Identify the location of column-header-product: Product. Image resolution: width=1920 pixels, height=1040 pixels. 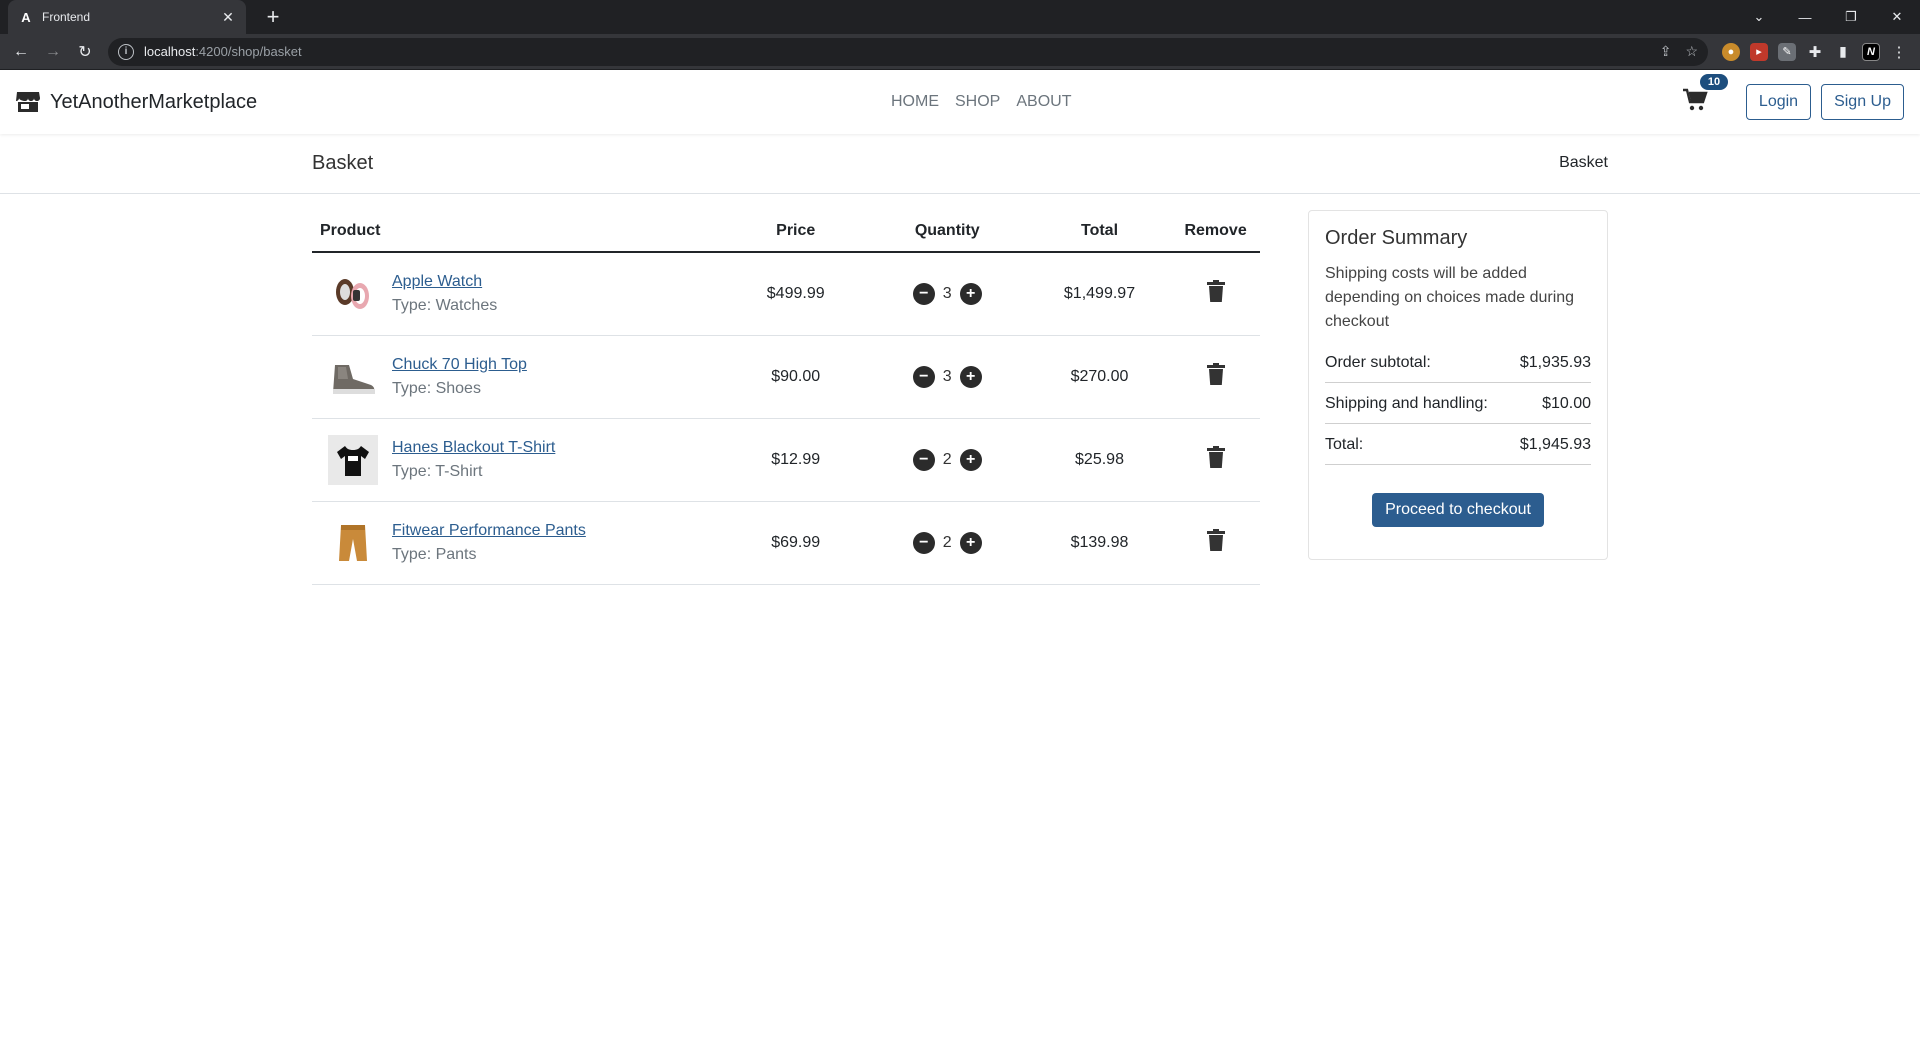
(518, 231).